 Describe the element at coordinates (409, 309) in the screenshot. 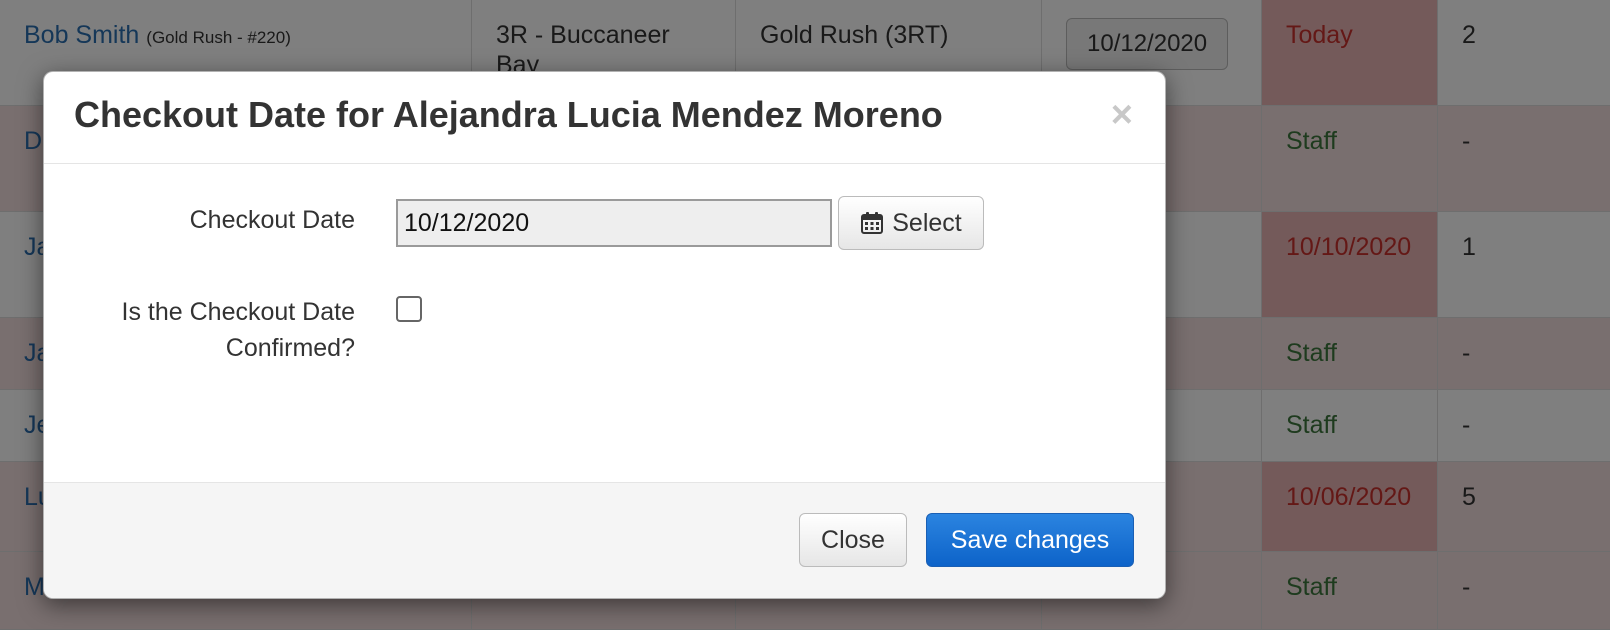

I see `confirmed-checkbox` at that location.